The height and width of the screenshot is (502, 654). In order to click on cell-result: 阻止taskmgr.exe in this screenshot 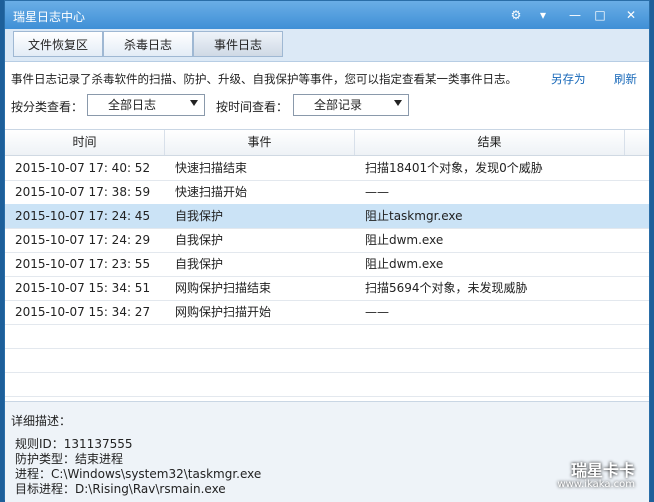, I will do `click(414, 216)`.